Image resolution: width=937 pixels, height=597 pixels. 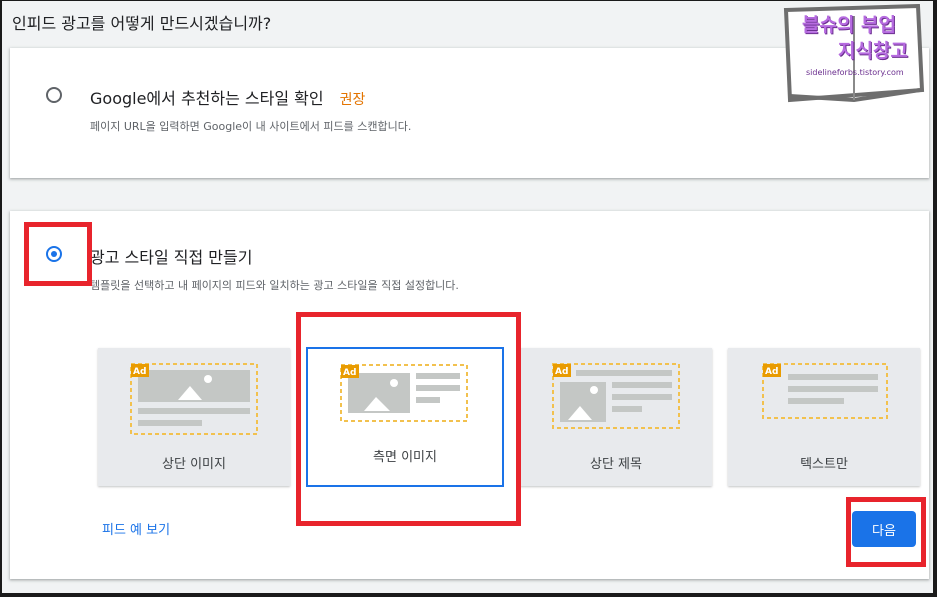 I want to click on option-google-title: Google에서 추천하는 스타일 확인 권장, so click(x=227, y=97).